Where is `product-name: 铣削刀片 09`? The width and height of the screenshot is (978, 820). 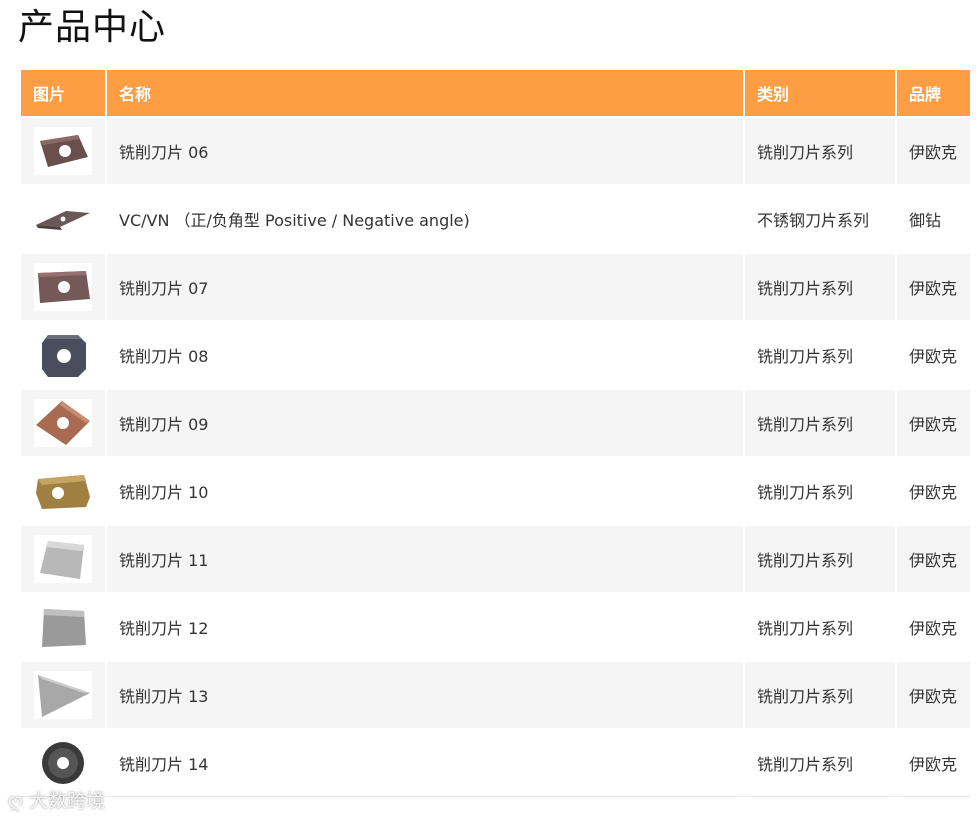 product-name: 铣削刀片 09 is located at coordinates (425, 423).